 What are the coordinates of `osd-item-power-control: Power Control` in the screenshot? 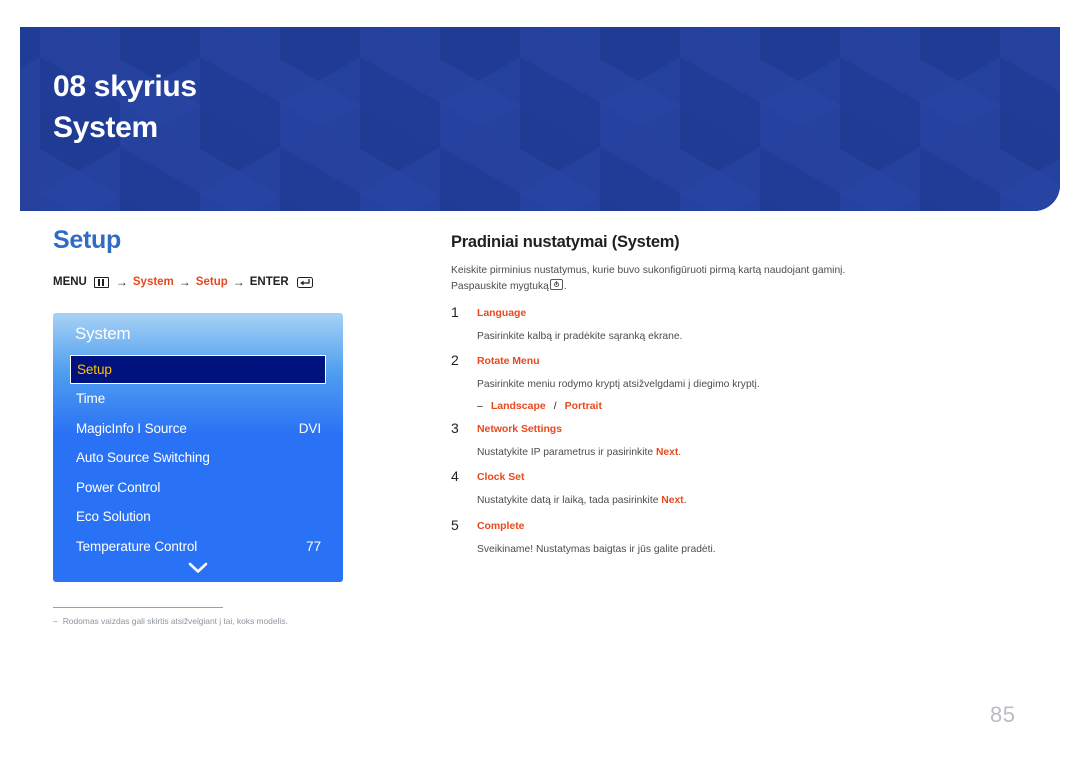 It's located at (198, 488).